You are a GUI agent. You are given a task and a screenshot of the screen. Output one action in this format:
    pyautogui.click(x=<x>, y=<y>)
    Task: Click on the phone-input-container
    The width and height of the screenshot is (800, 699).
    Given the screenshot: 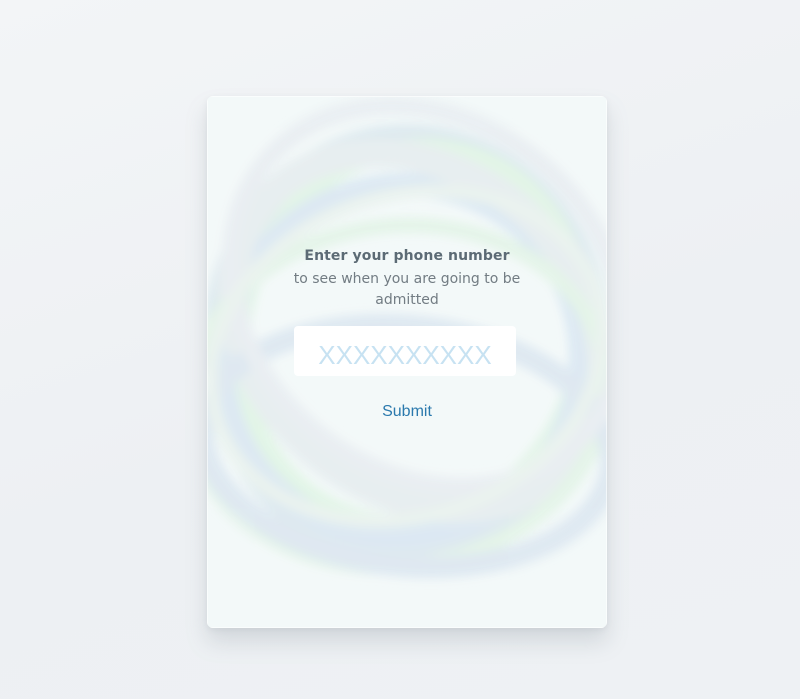 What is the action you would take?
    pyautogui.click(x=405, y=351)
    